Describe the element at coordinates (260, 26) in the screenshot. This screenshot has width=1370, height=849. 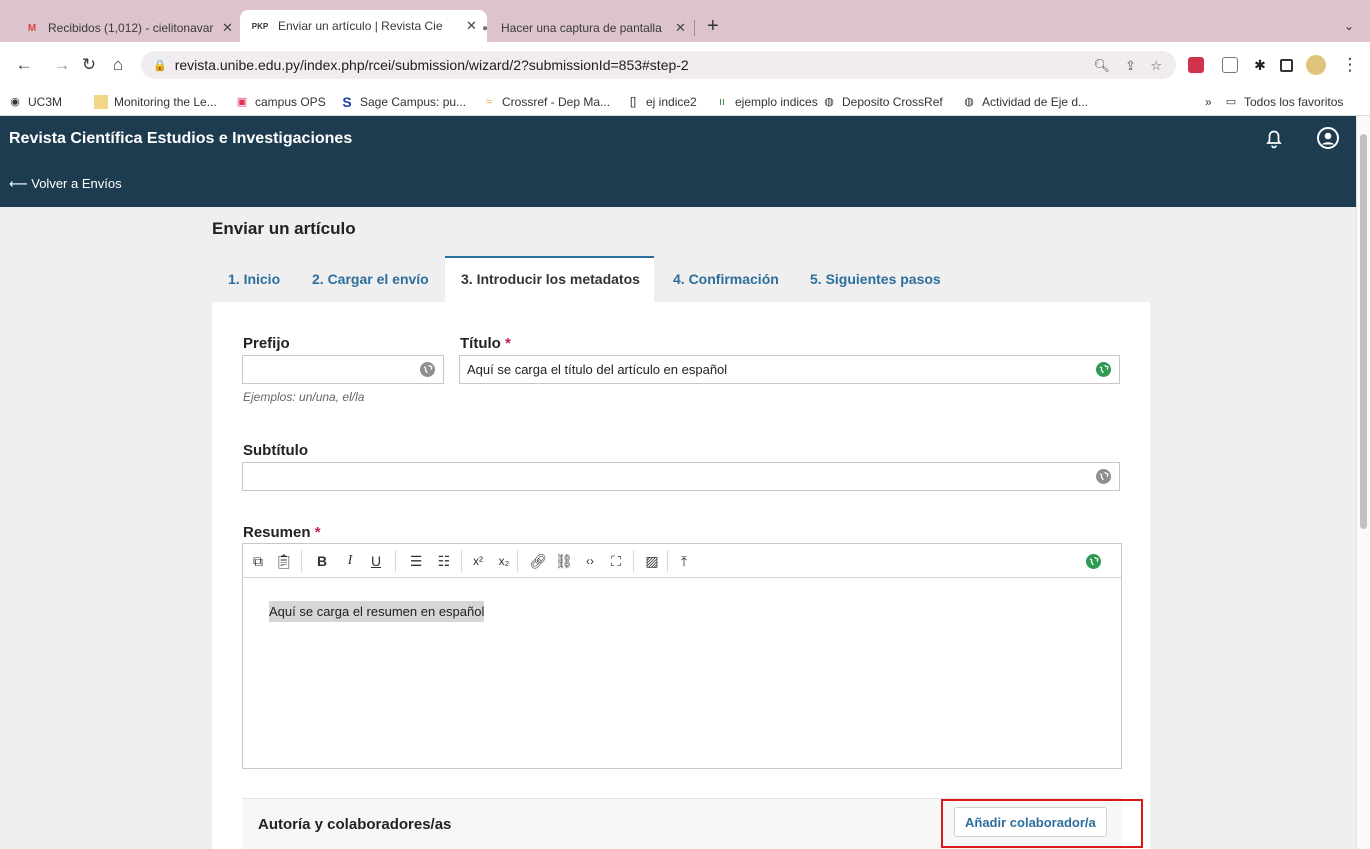
I see `pkp-icon: PKP` at that location.